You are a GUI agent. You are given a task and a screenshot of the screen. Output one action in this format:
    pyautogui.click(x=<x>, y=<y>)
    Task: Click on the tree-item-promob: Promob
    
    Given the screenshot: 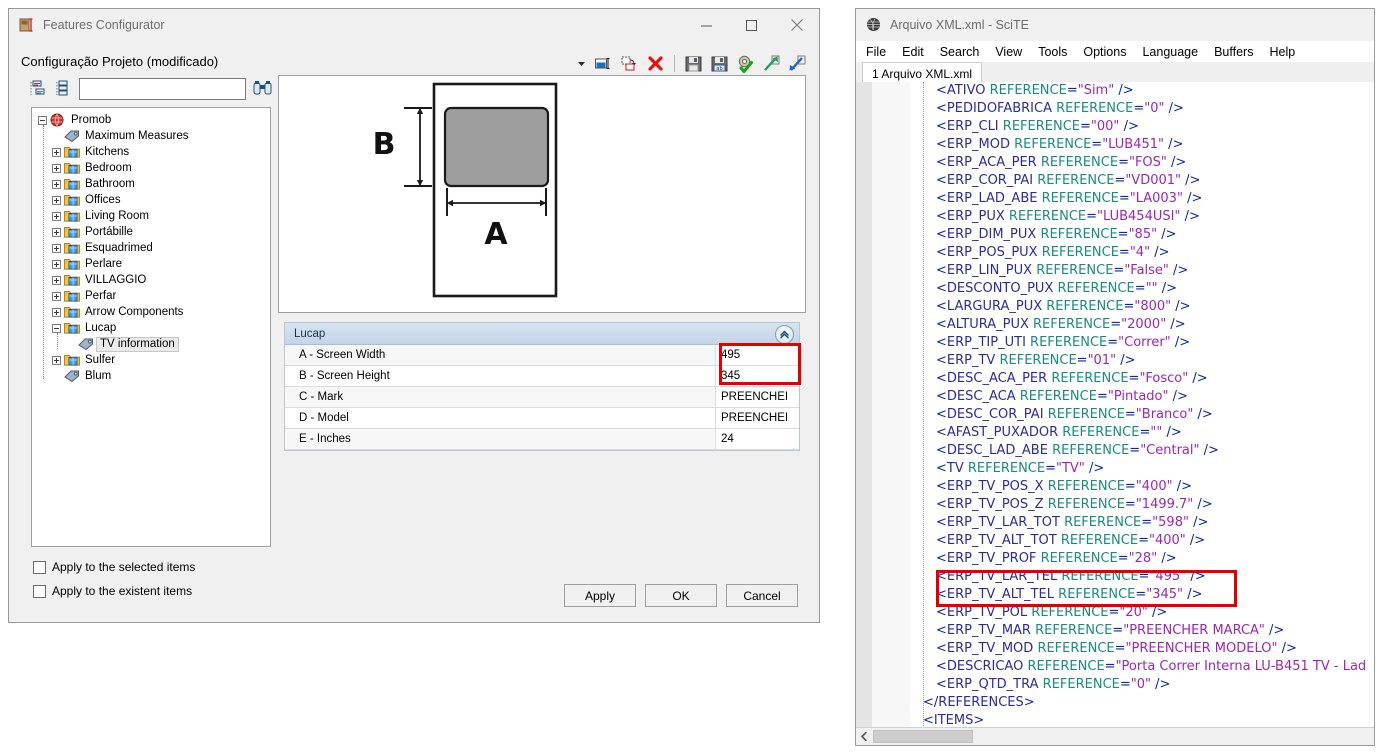 What is the action you would take?
    pyautogui.click(x=151, y=120)
    